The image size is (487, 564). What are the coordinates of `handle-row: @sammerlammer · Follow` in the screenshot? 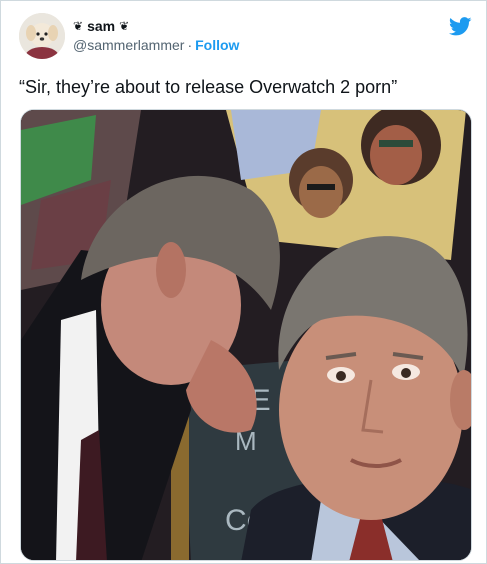 It's located at (156, 45).